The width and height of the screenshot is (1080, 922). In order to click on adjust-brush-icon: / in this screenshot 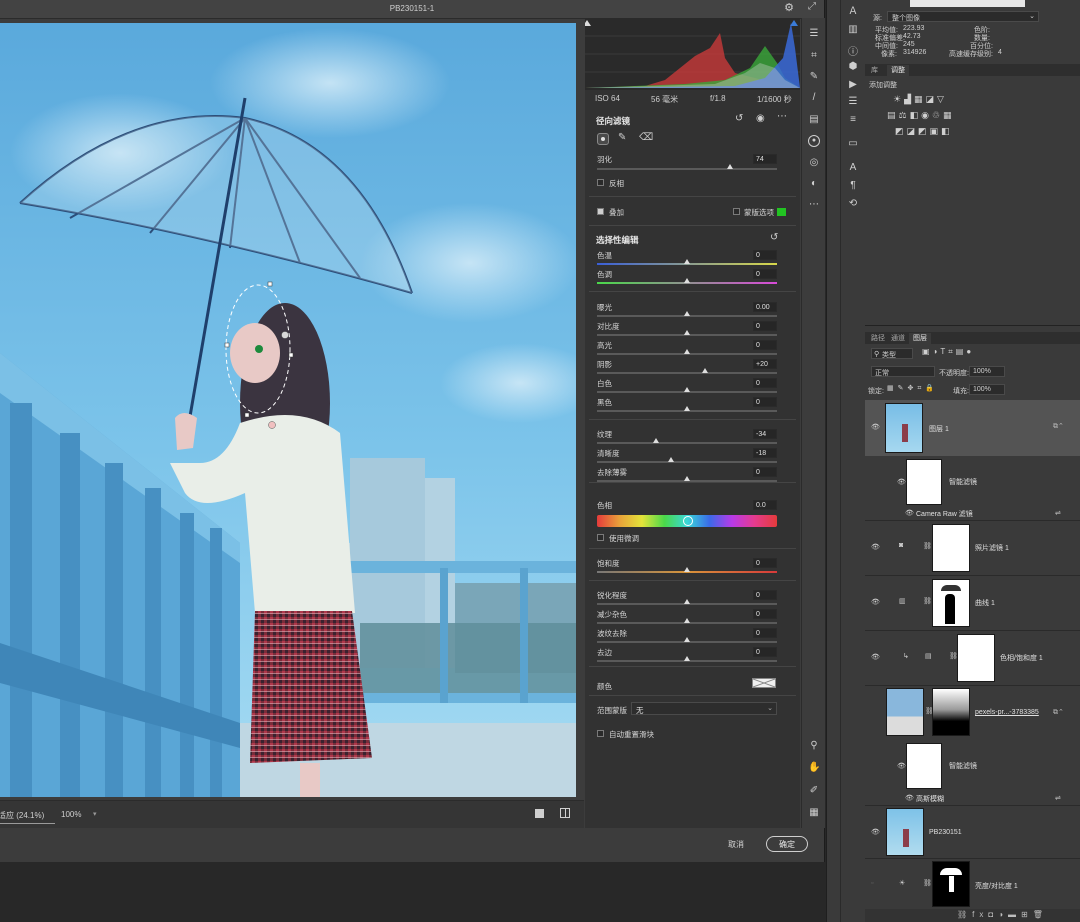, I will do `click(814, 97)`.